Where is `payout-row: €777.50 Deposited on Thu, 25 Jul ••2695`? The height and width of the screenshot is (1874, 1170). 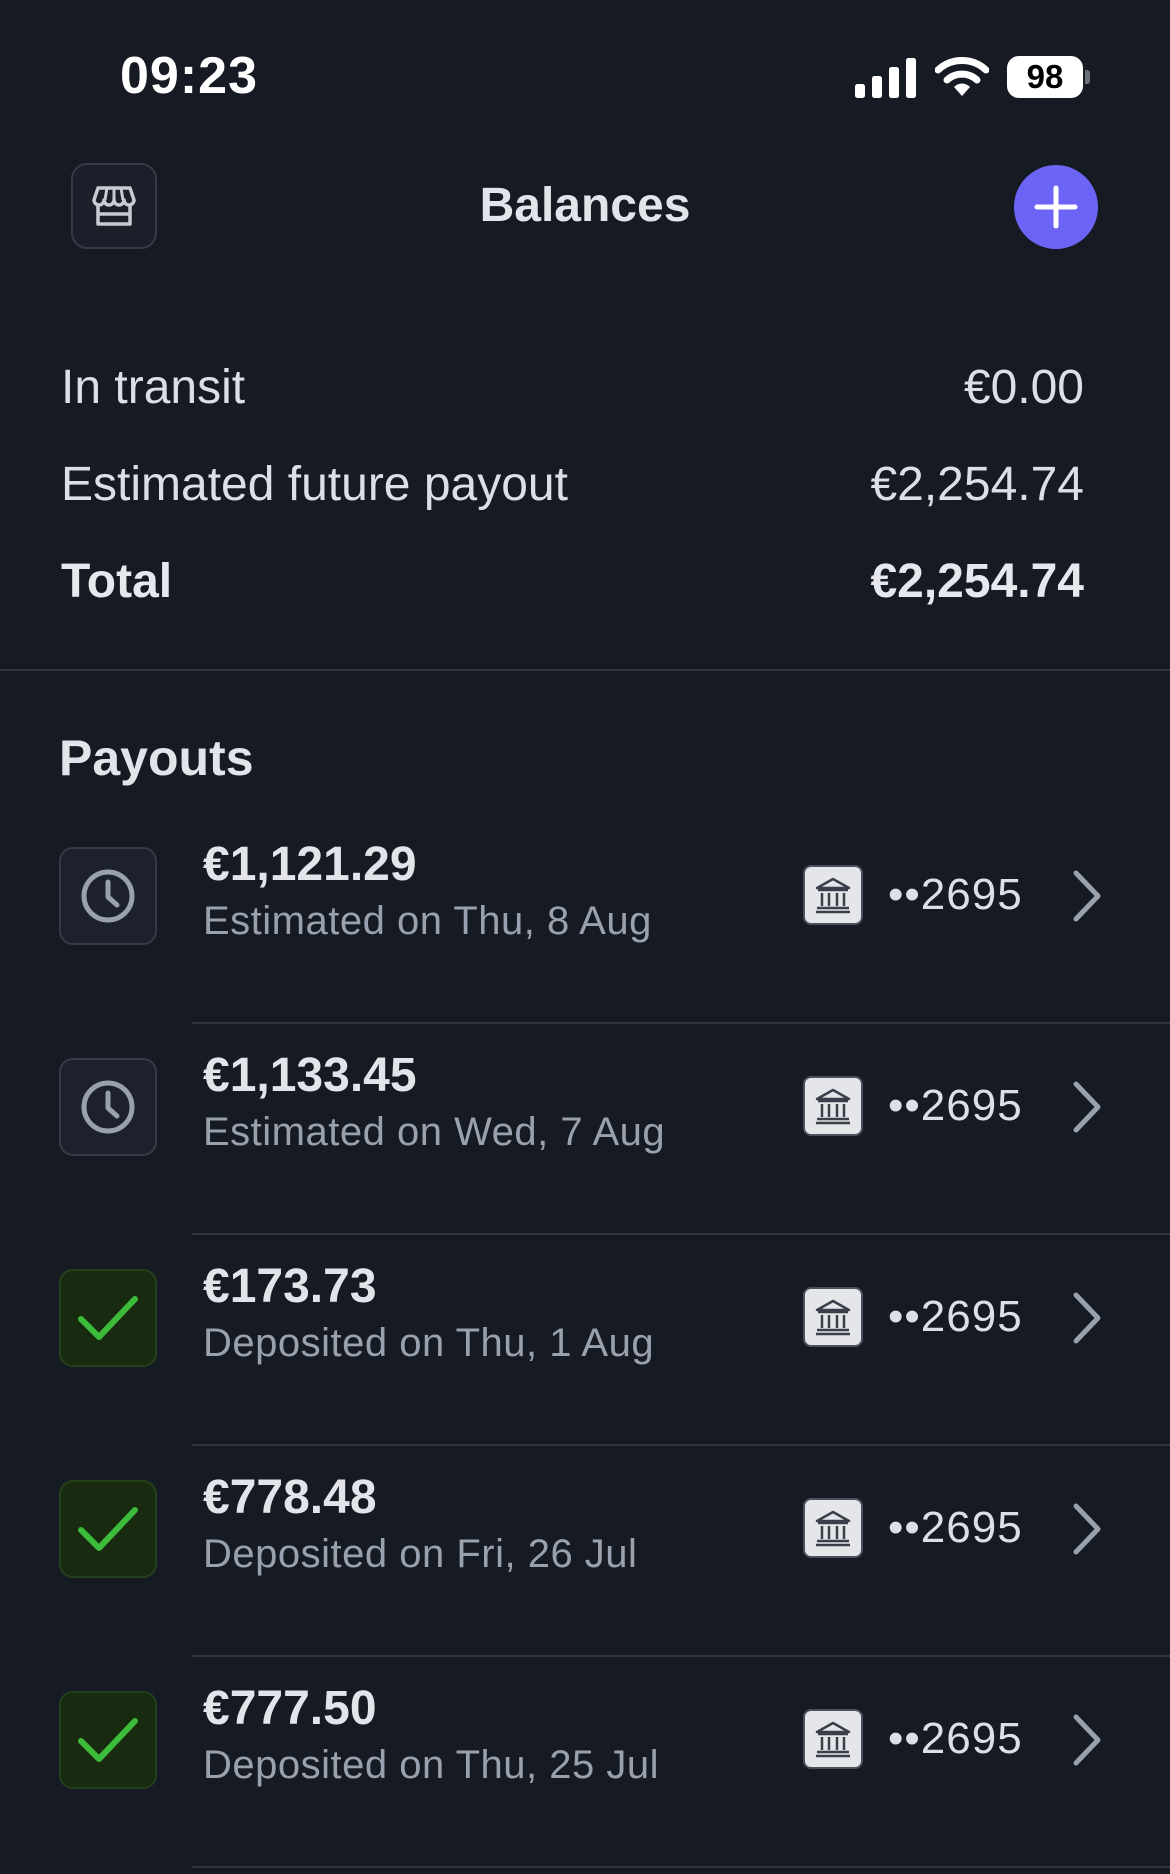 payout-row: €777.50 Deposited on Thu, 25 Jul ••2695 is located at coordinates (585, 1762).